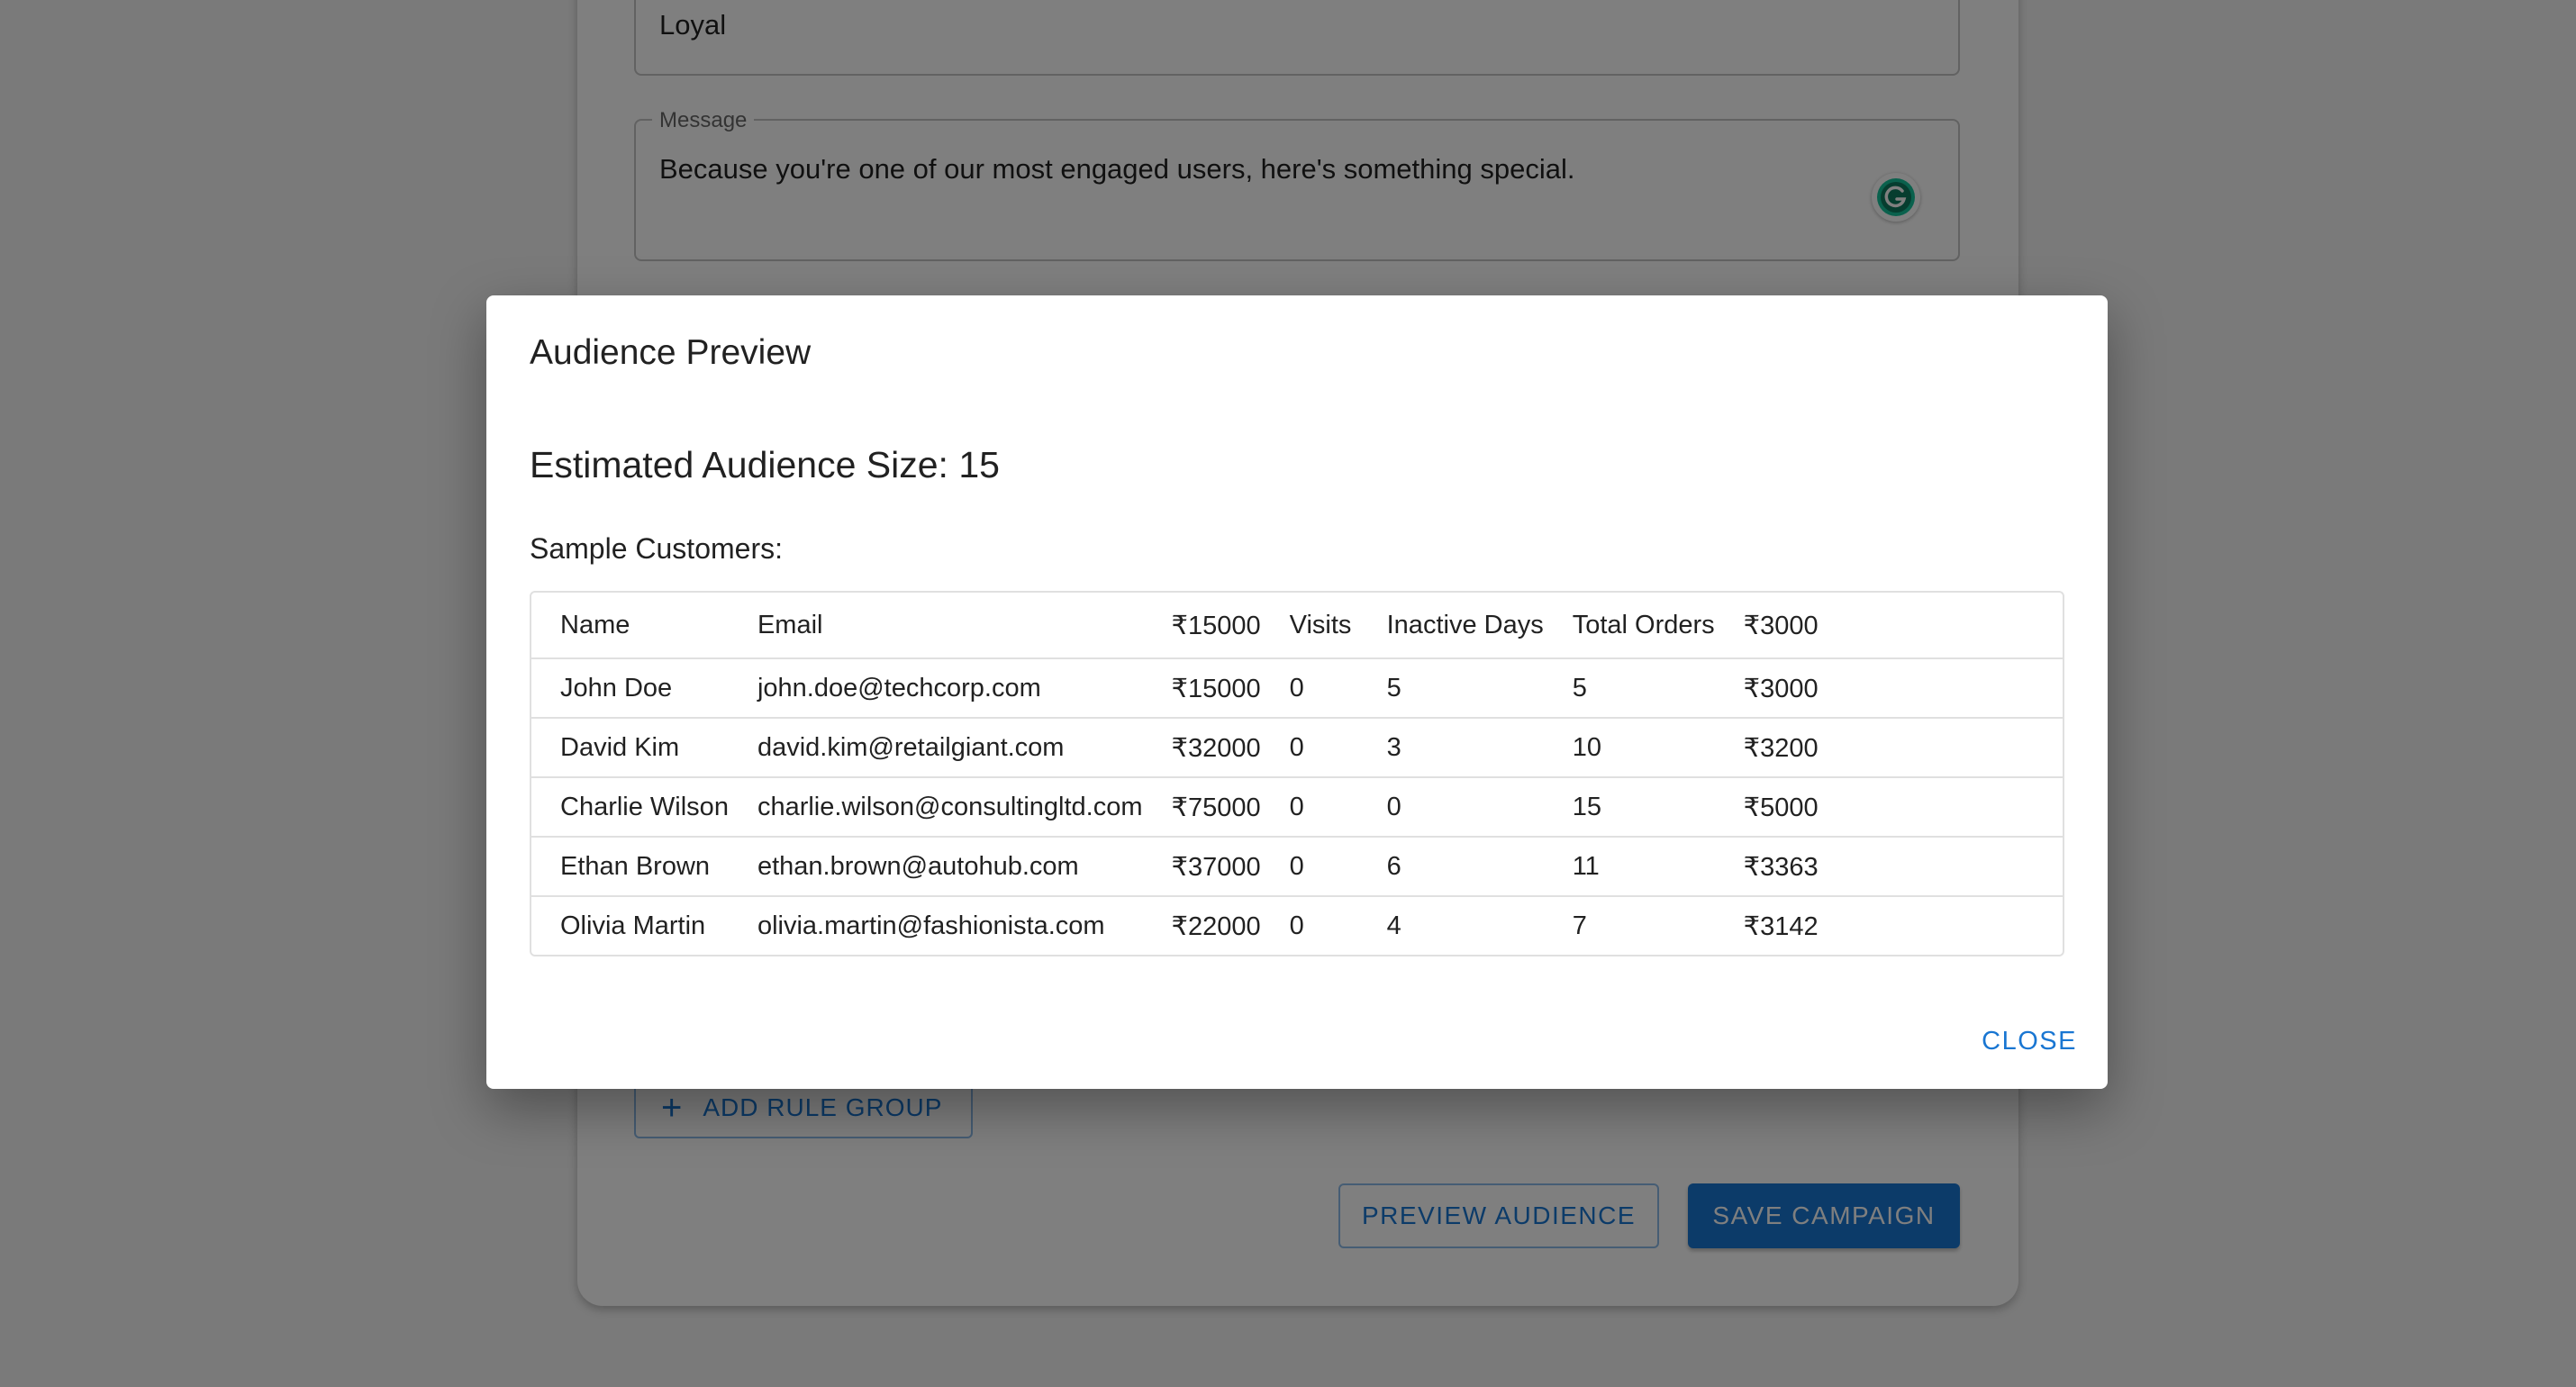 This screenshot has height=1387, width=2576. I want to click on cell-avg-order: ₹3142, so click(1781, 926).